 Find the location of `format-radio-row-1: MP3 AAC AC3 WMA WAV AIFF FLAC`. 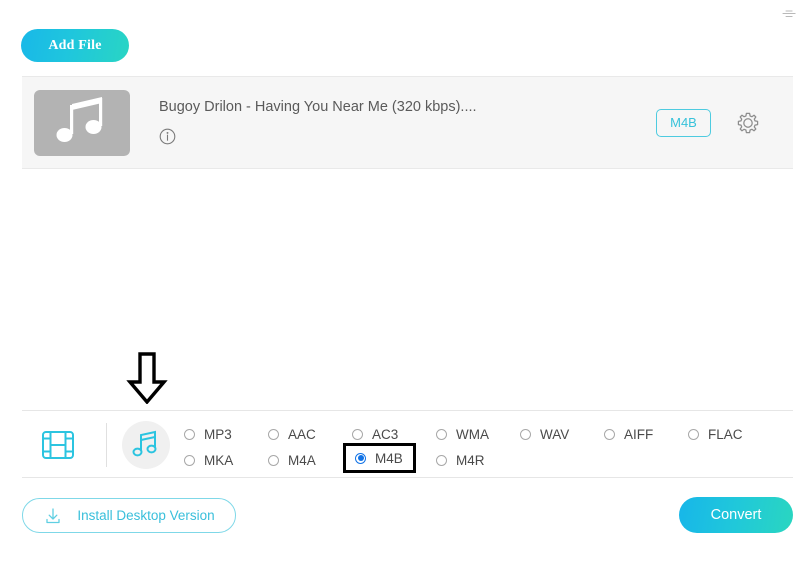

format-radio-row-1: MP3 AAC AC3 WMA WAV AIFF FLAC is located at coordinates (484, 434).